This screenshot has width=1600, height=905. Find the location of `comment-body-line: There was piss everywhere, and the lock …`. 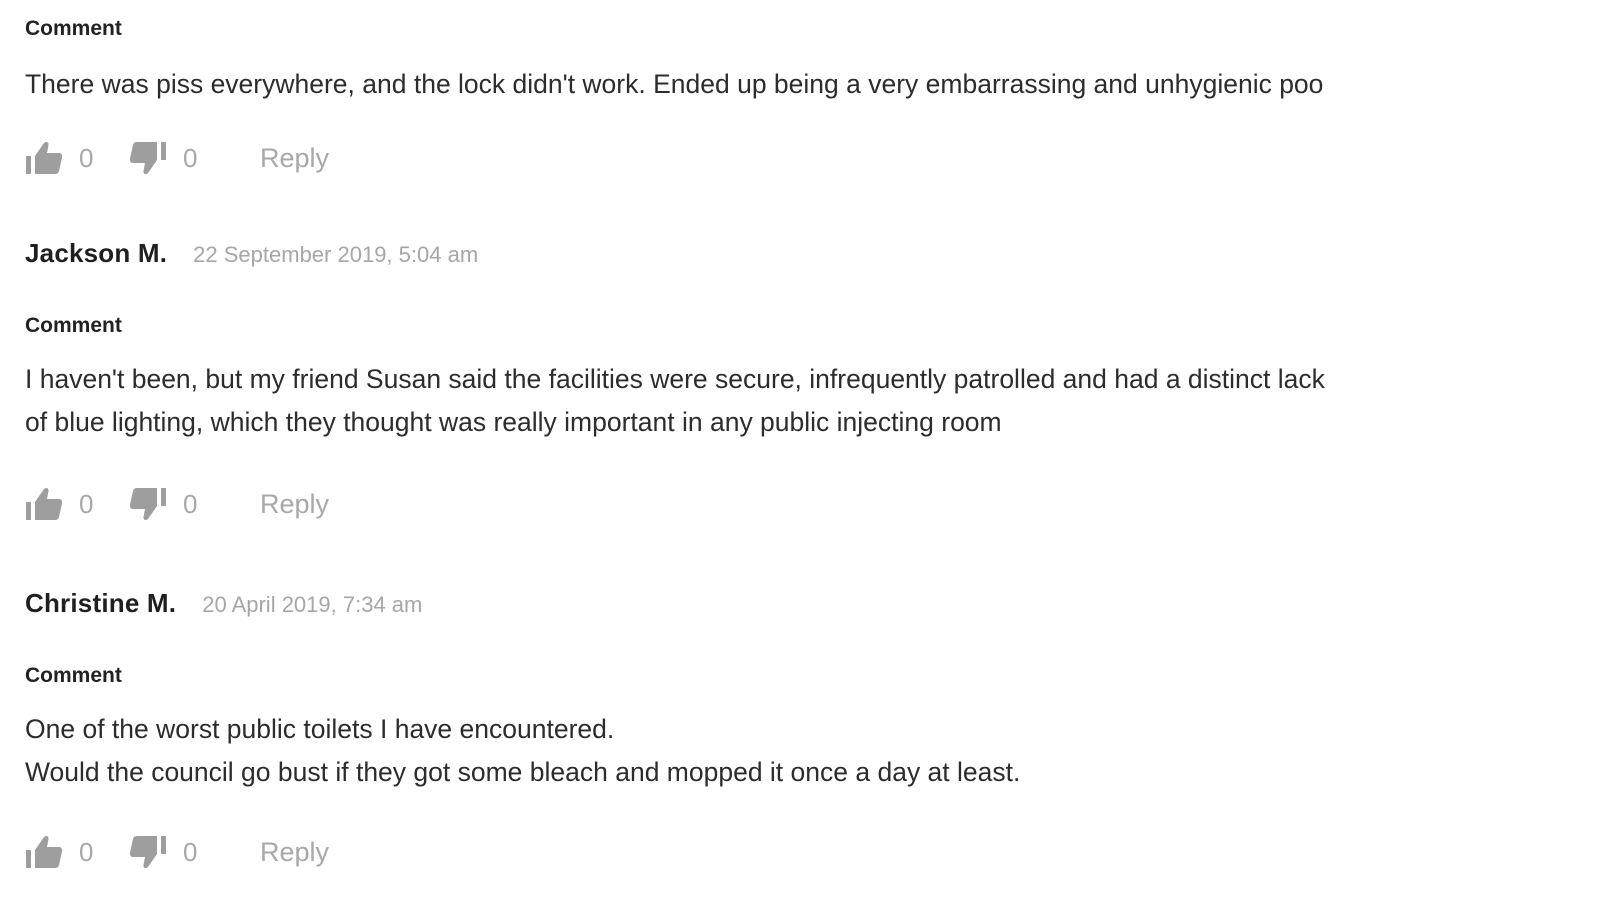

comment-body-line: There was piss everywhere, and the lock … is located at coordinates (674, 84).